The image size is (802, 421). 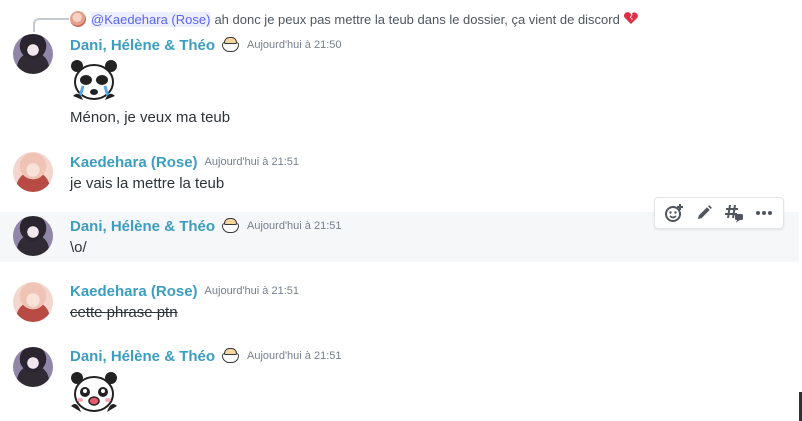 I want to click on message-content: cette phrase ptn, so click(x=124, y=312).